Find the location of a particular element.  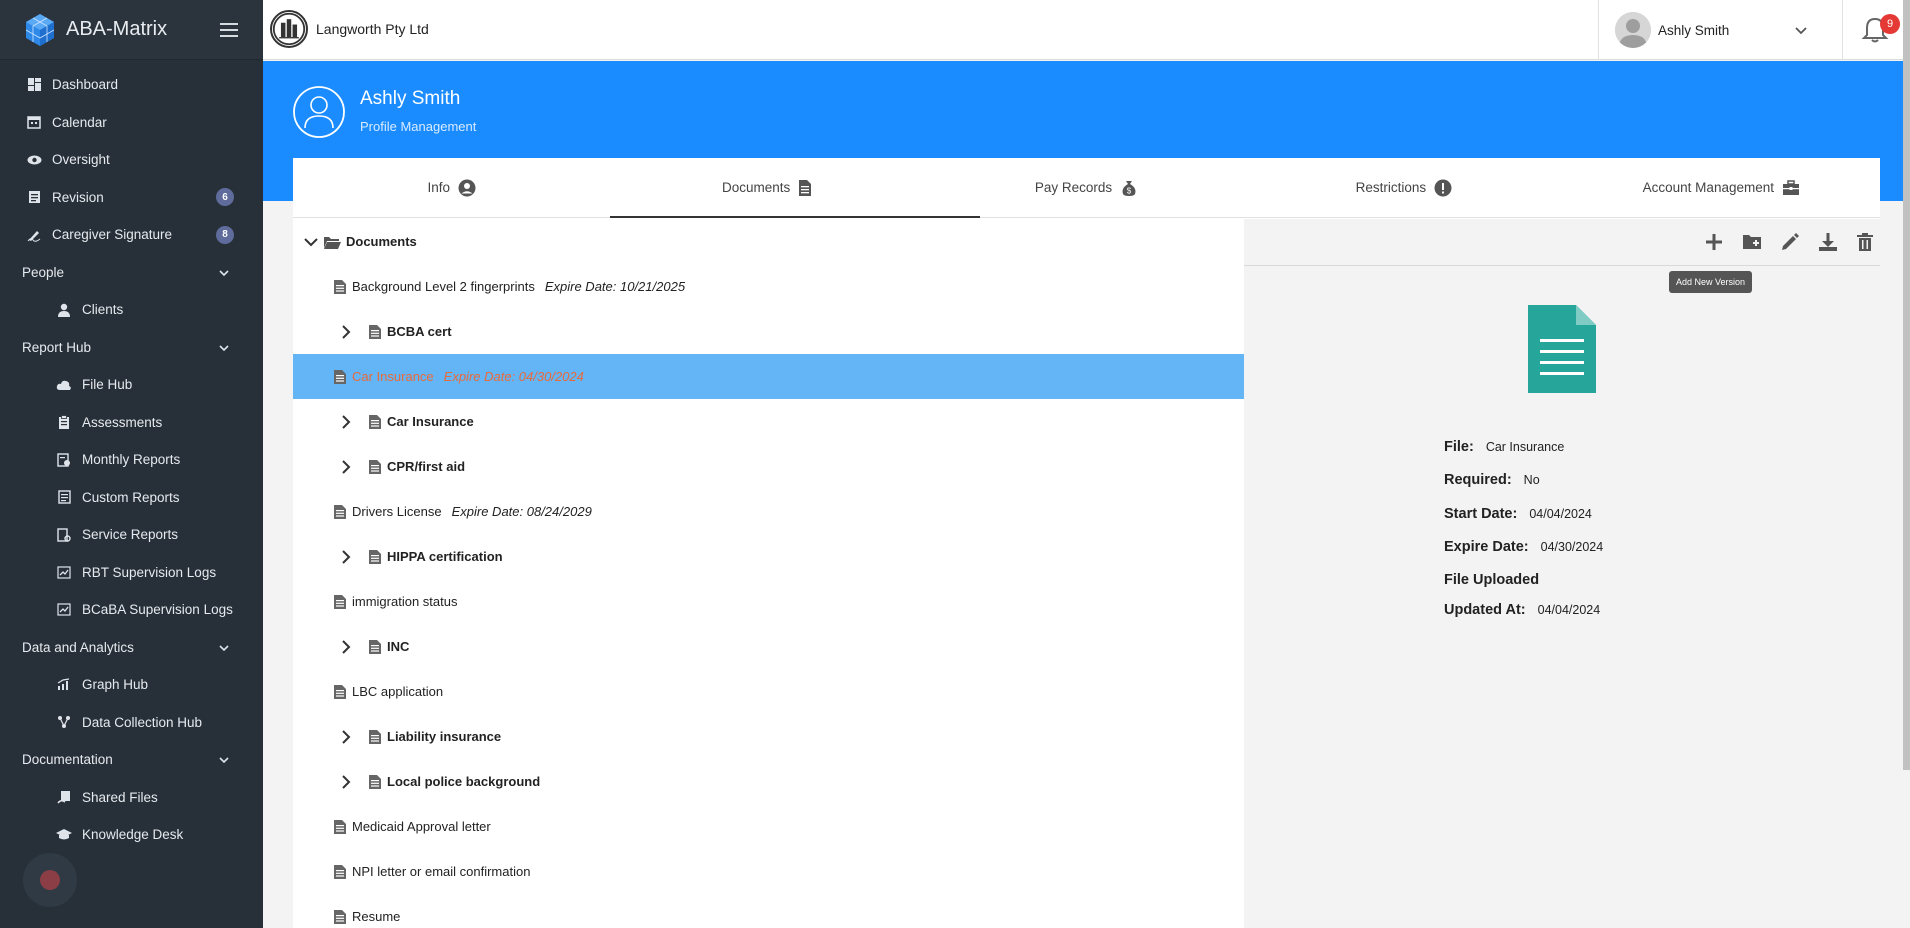

hamburger-menu-icon is located at coordinates (229, 30).